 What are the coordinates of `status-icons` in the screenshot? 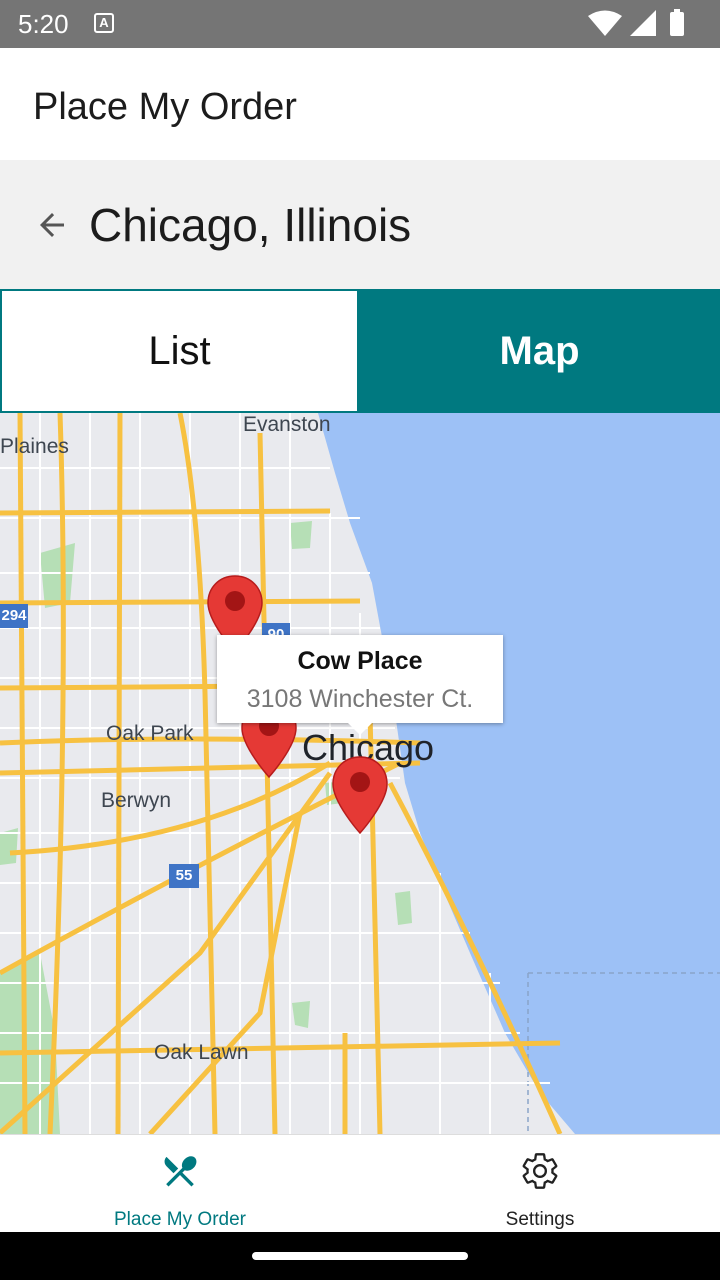 It's located at (636, 22).